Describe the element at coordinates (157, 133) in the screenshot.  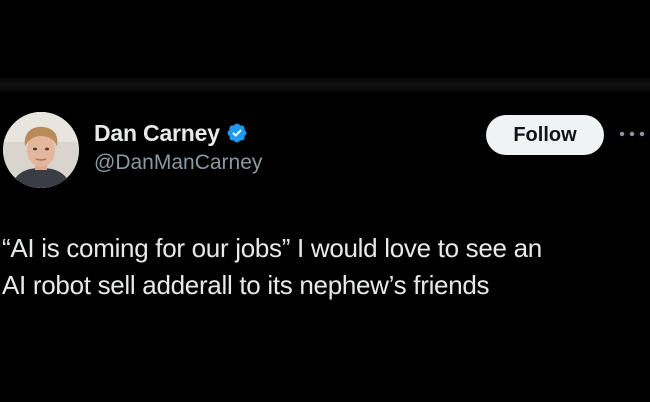
I see `display-name: Dan Carney` at that location.